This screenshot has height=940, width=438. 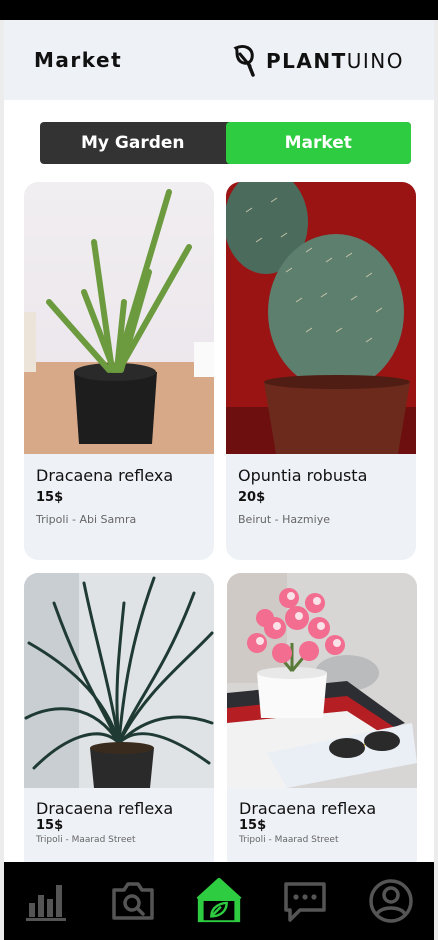 I want to click on bar-chart-icon, so click(x=46, y=903).